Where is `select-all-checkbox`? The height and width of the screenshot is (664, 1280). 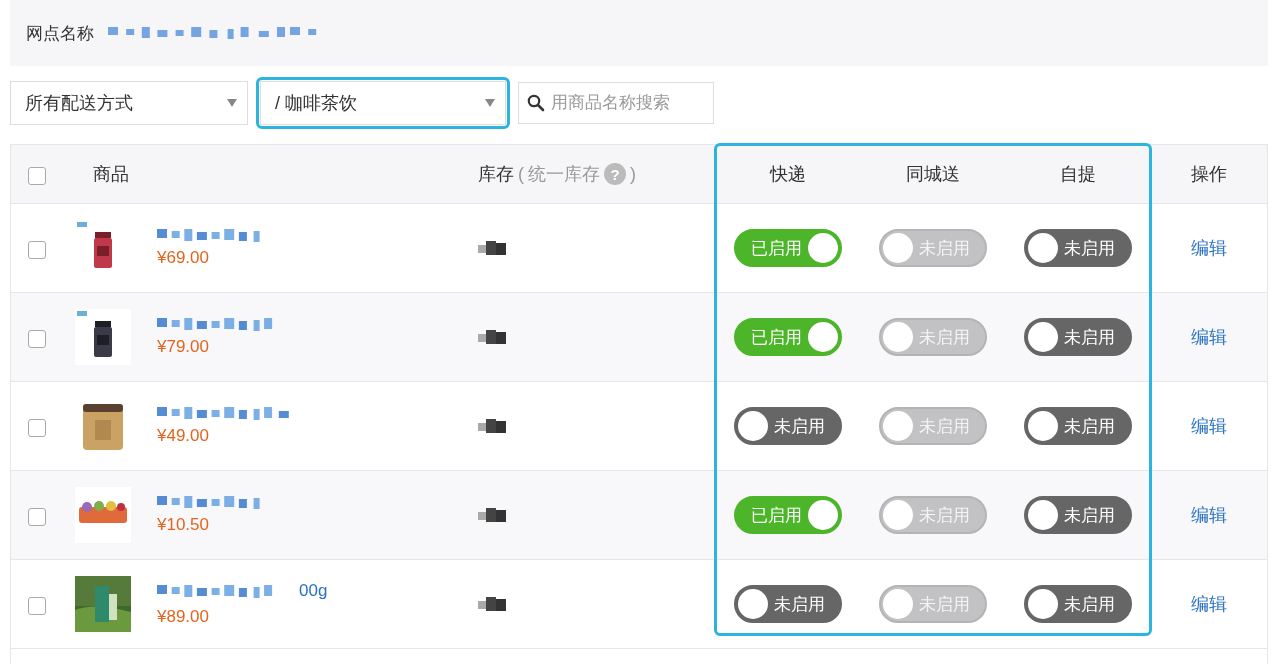 select-all-checkbox is located at coordinates (37, 176).